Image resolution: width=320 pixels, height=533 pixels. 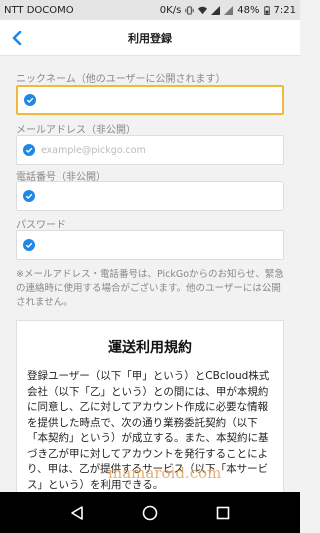 What do you see at coordinates (39, 10) in the screenshot?
I see `carrier-name: NTT DOCOMO` at bounding box center [39, 10].